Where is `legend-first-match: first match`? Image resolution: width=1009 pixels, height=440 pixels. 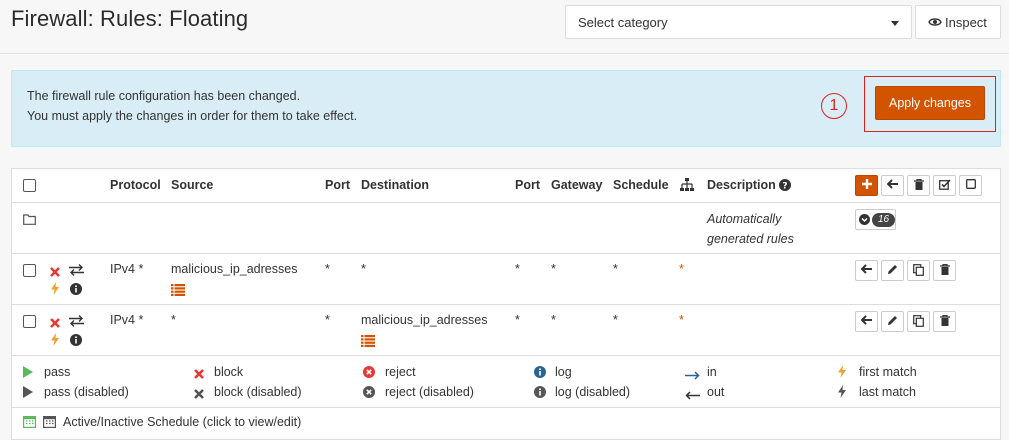
legend-first-match: first match is located at coordinates (888, 372).